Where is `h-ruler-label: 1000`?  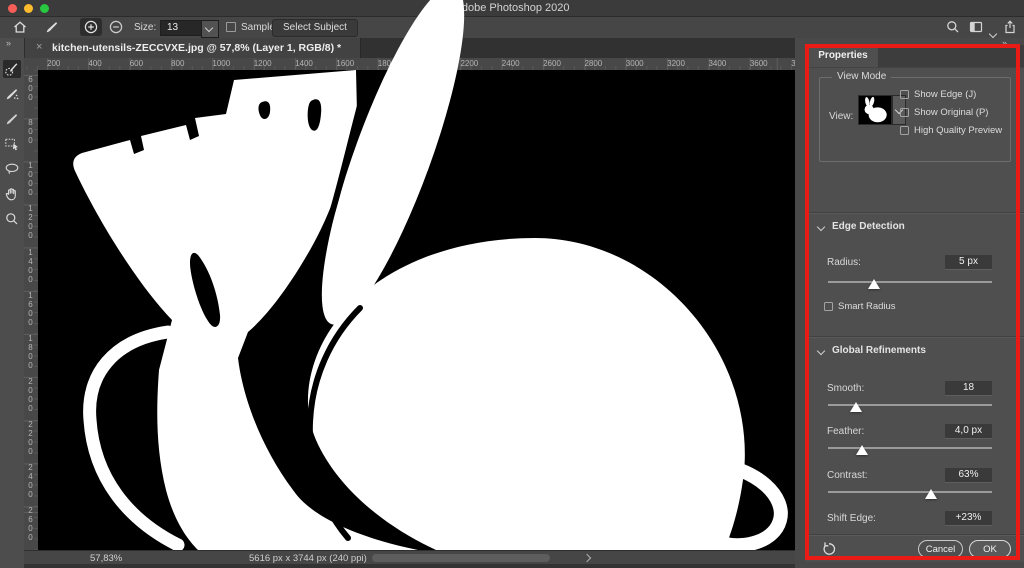 h-ruler-label: 1000 is located at coordinates (221, 63).